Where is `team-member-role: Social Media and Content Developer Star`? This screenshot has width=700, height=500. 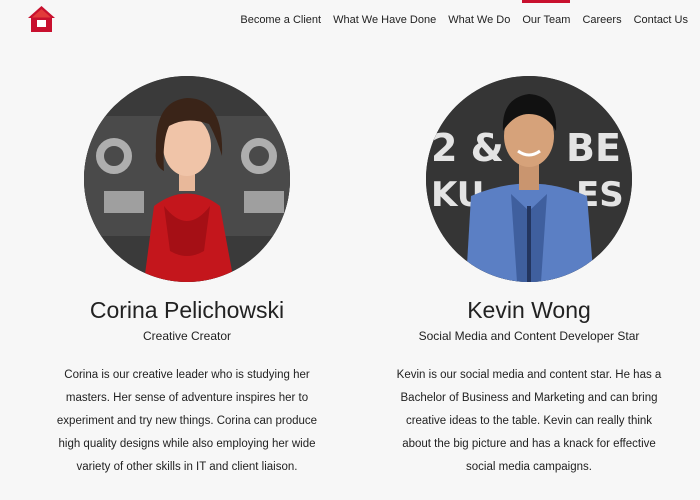 team-member-role: Social Media and Content Developer Star is located at coordinates (529, 336).